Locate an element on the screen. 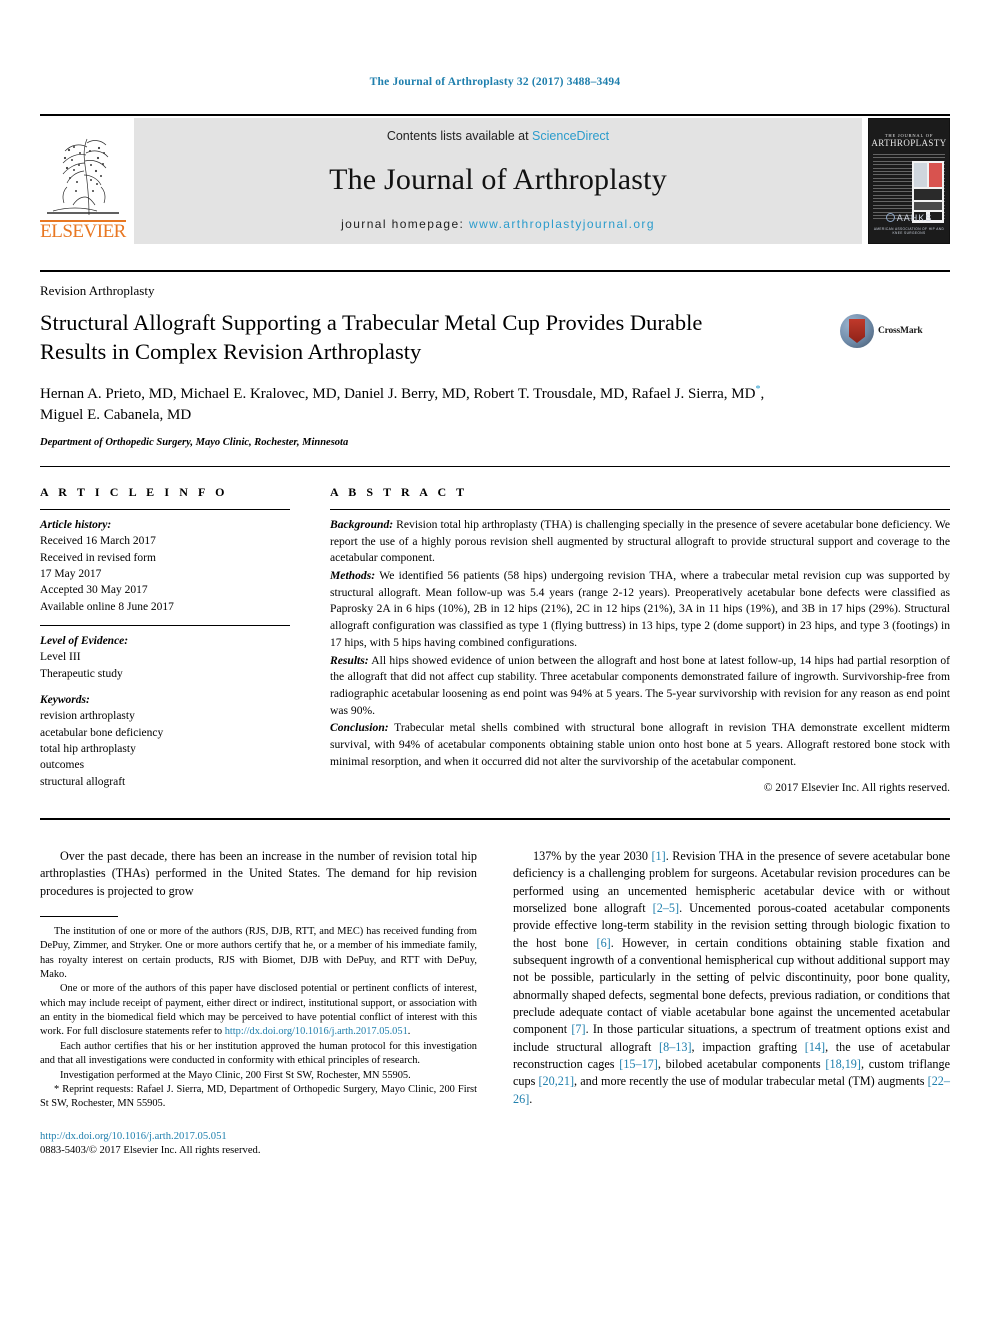 This screenshot has height=1320, width=990. body-text: , impaction grafting is located at coordinates (748, 1046).